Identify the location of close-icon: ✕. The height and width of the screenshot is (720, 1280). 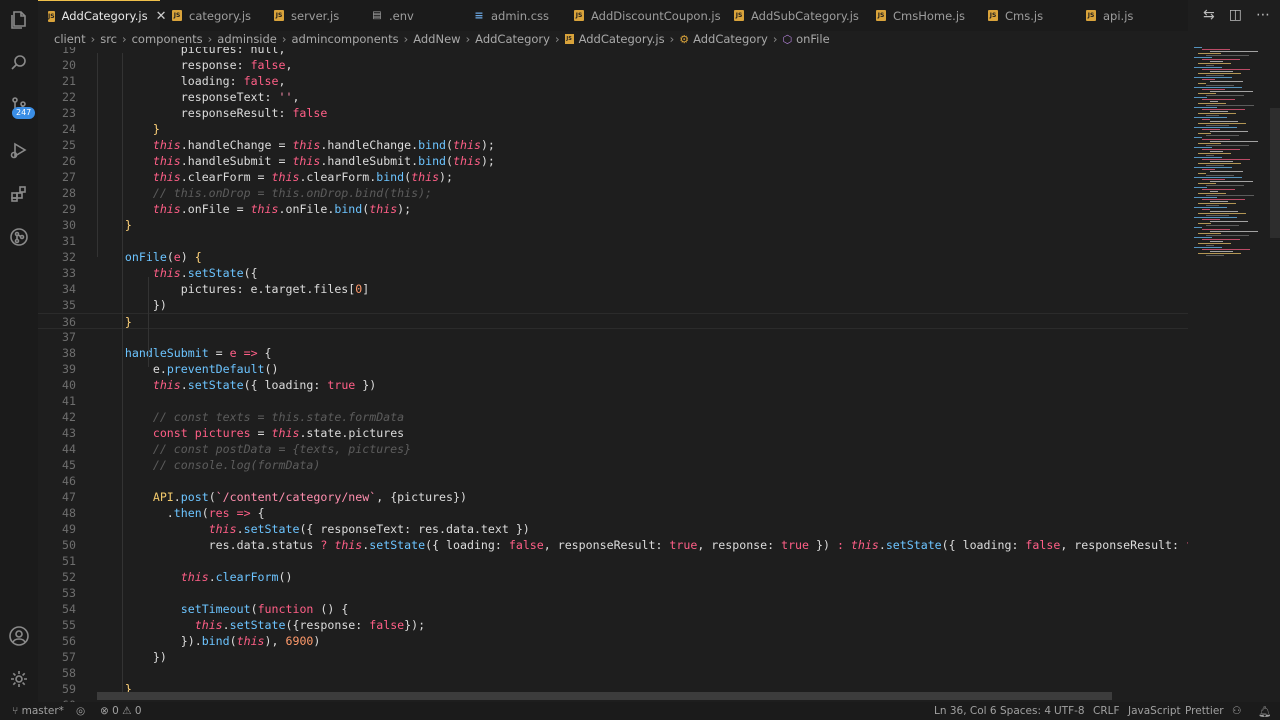
(161, 16).